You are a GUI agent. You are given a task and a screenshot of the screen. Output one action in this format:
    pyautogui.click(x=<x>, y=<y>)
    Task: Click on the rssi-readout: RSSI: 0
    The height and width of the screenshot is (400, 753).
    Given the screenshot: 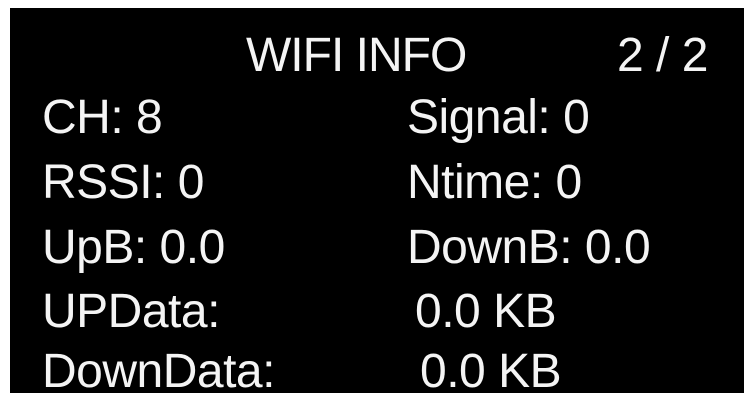 What is the action you would take?
    pyautogui.click(x=123, y=182)
    